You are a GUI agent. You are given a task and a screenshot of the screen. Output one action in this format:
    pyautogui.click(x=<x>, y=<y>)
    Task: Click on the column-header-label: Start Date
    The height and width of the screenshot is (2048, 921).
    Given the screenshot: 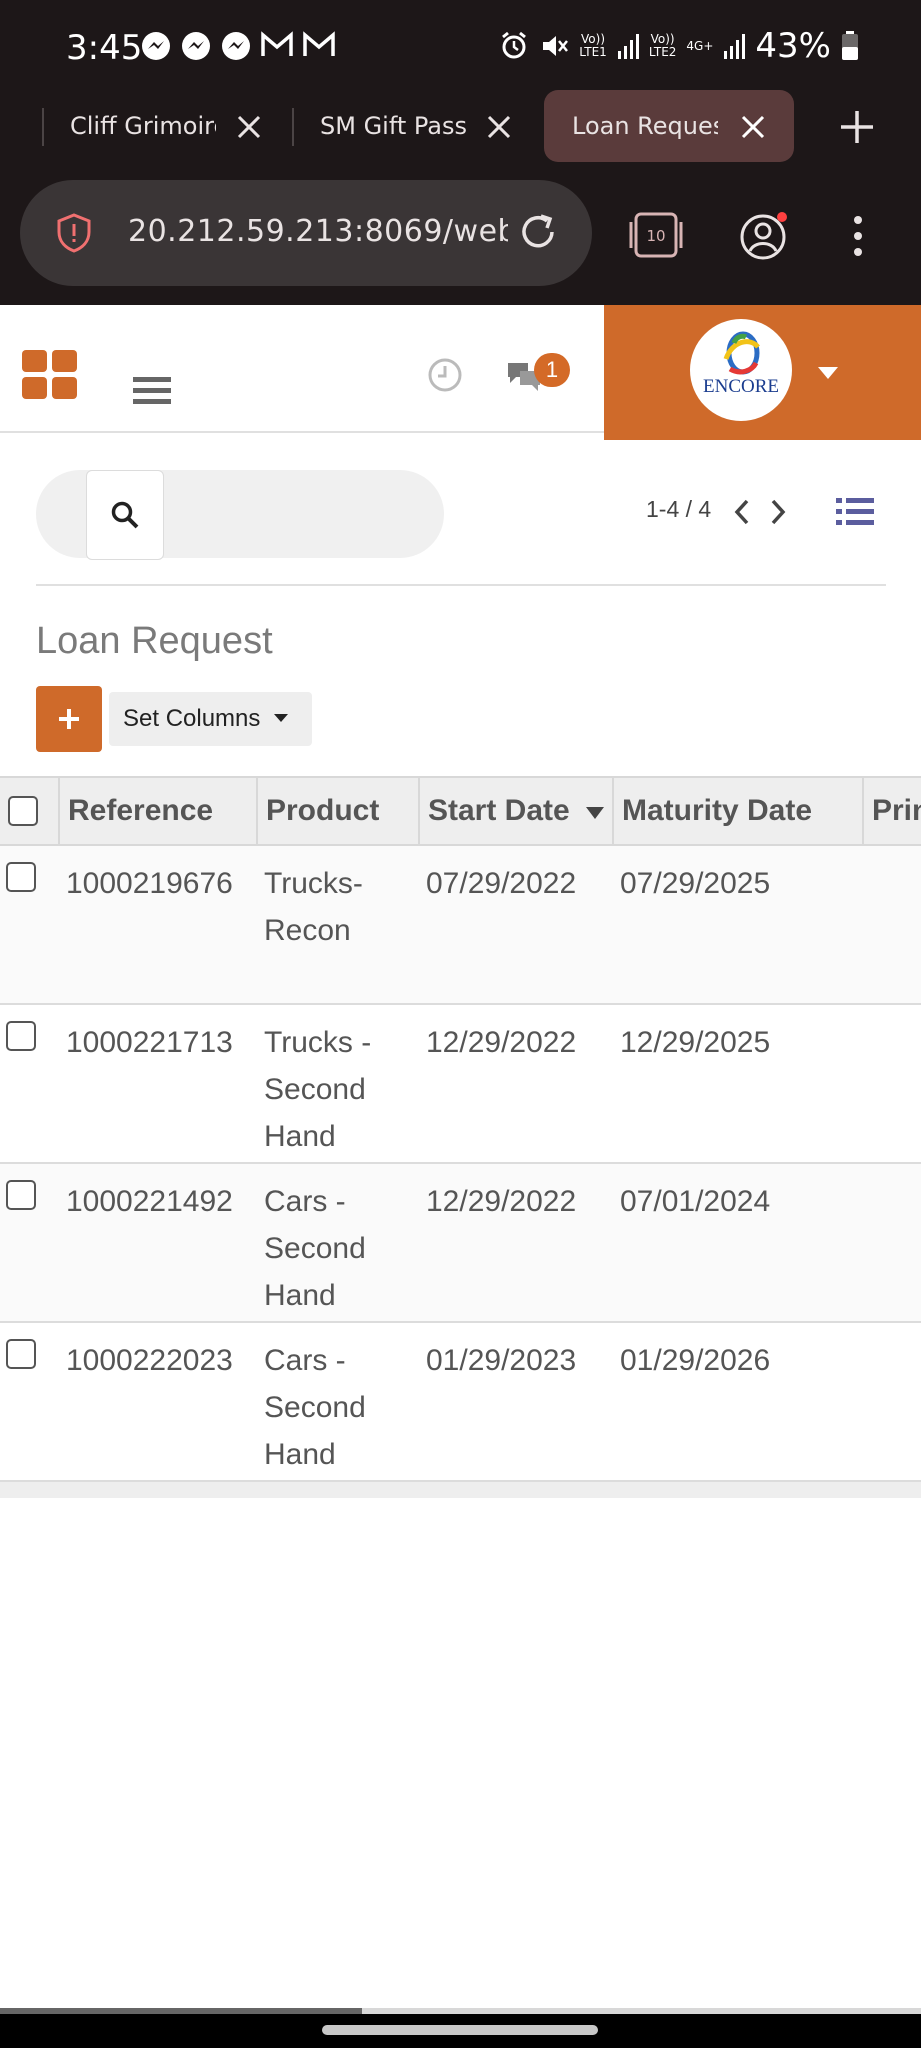 What is the action you would take?
    pyautogui.click(x=499, y=810)
    